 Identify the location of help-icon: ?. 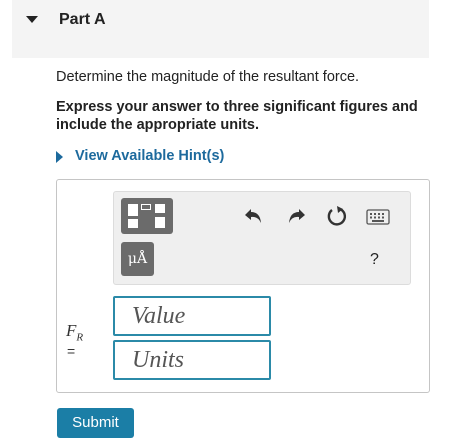
(374, 260).